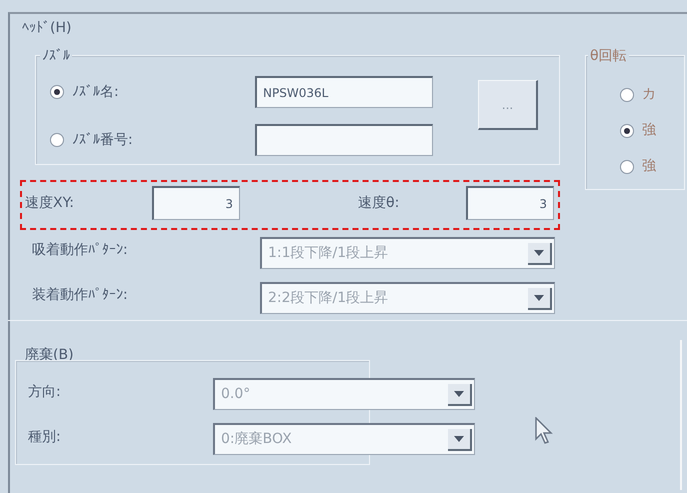 The height and width of the screenshot is (493, 687). What do you see at coordinates (152, 92) in the screenshot?
I see `radio-option: ﾉｽﾞﾙ名:` at bounding box center [152, 92].